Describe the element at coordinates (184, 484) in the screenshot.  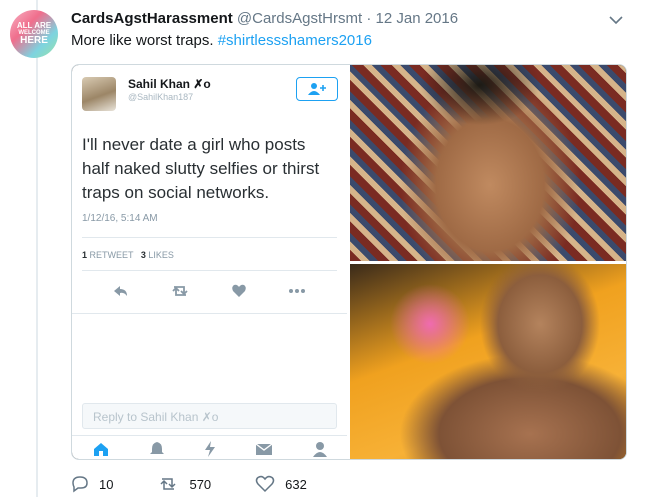
I see `retweet-button: 570` at that location.